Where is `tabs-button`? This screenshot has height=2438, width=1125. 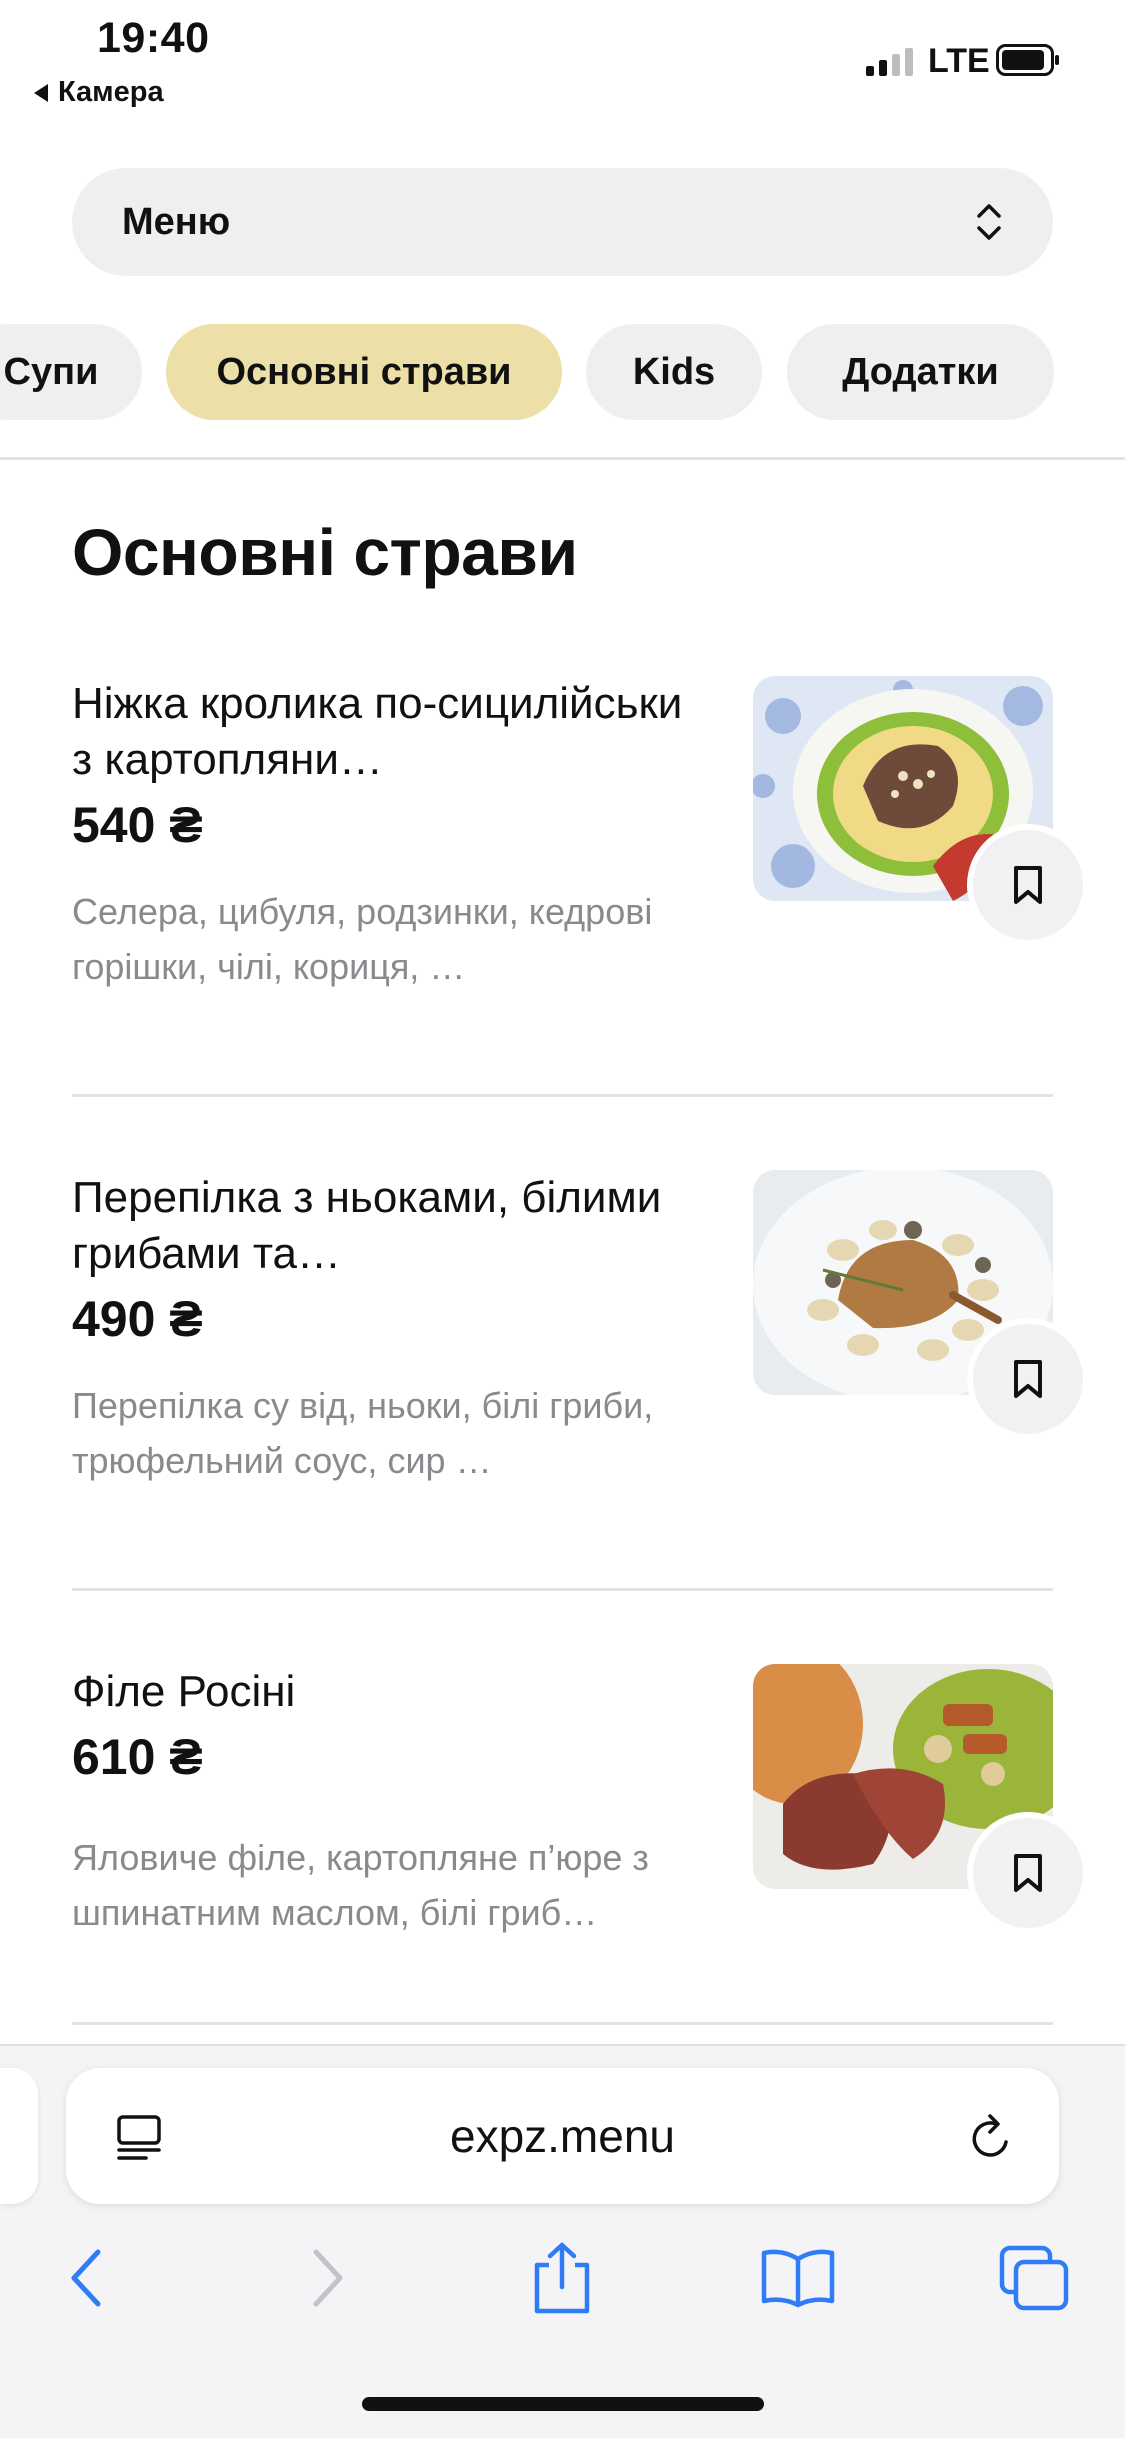
tabs-button is located at coordinates (1034, 2278).